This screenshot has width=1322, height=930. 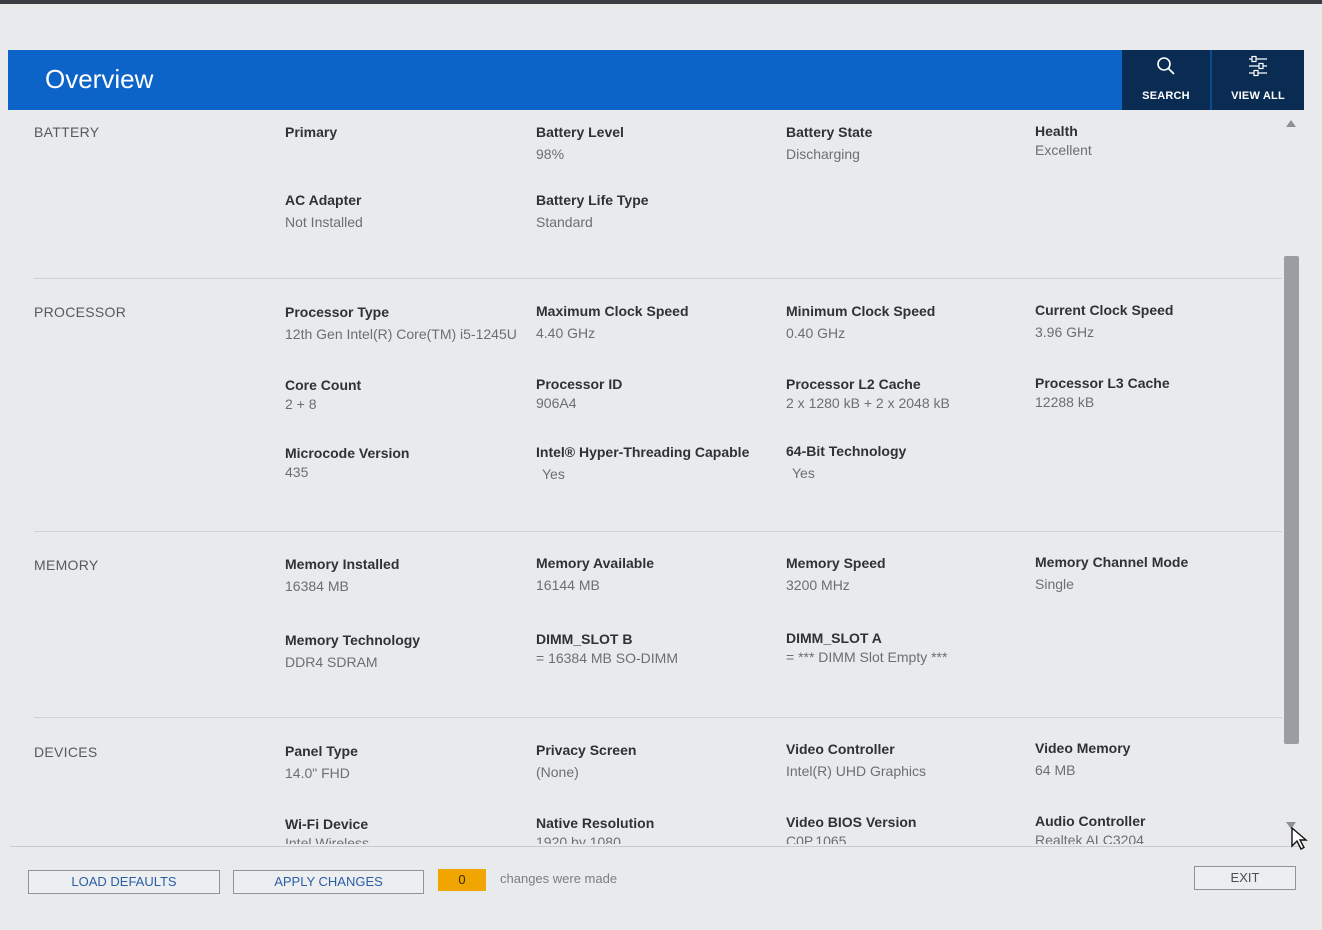 What do you see at coordinates (323, 200) in the screenshot?
I see `field-name: AC Adapter` at bounding box center [323, 200].